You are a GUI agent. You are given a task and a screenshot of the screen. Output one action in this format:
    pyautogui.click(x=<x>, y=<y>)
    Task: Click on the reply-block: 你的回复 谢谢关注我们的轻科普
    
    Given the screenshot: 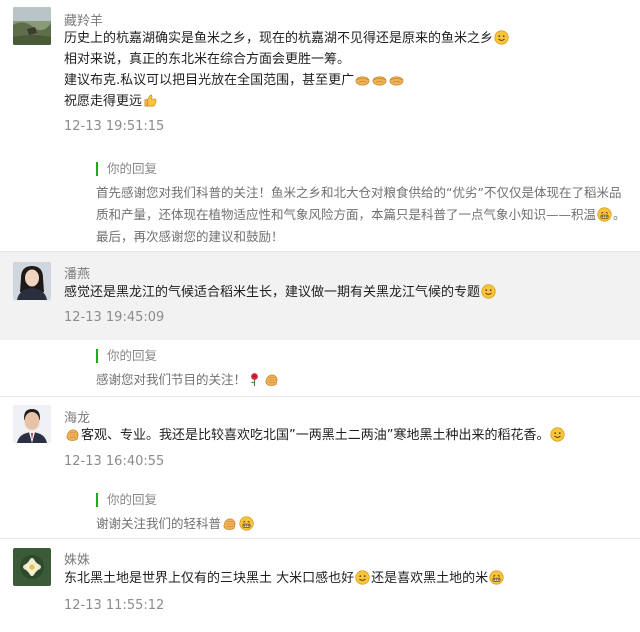 What is the action you would take?
    pyautogui.click(x=364, y=514)
    